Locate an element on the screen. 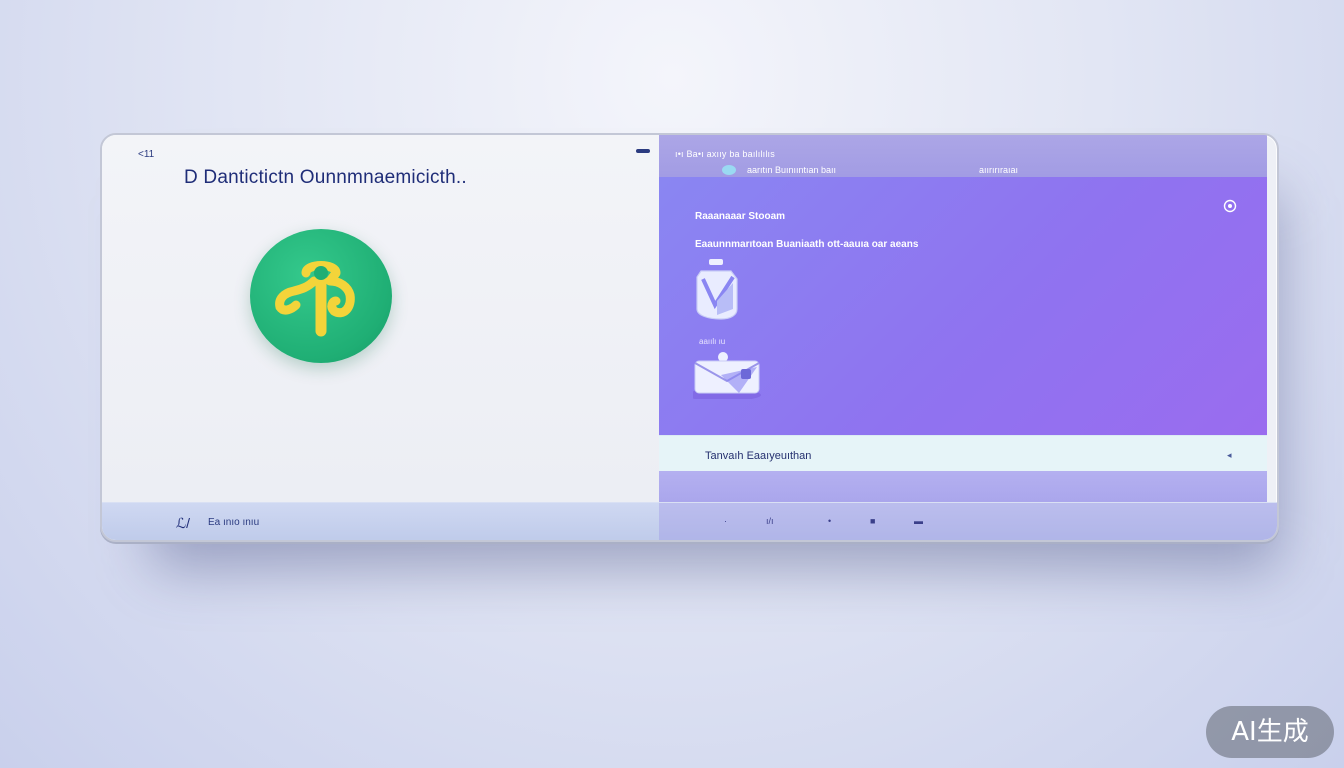 Image resolution: width=1344 pixels, height=768 pixels. app-badge is located at coordinates (321, 296).